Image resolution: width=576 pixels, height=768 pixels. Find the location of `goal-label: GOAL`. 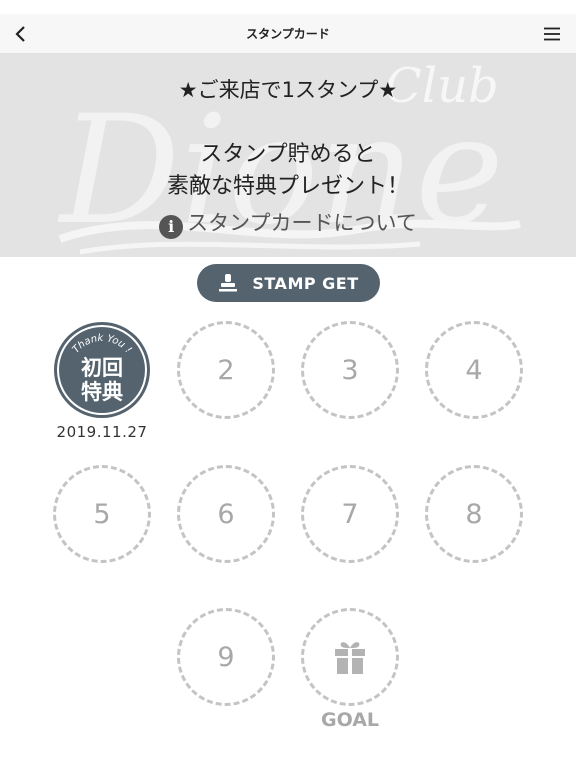

goal-label: GOAL is located at coordinates (350, 720).